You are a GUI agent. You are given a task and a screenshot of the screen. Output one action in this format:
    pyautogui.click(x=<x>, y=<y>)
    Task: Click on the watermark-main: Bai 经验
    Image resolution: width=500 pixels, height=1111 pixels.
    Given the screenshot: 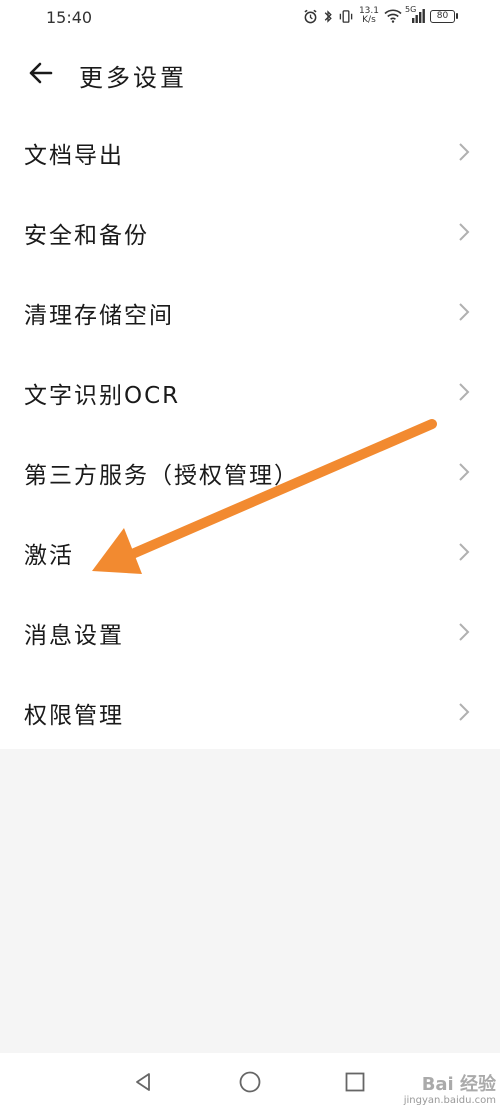 What is the action you would take?
    pyautogui.click(x=458, y=1084)
    